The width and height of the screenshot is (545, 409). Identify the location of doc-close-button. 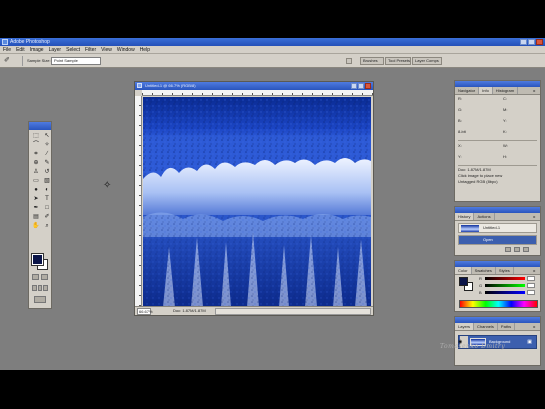
(368, 86).